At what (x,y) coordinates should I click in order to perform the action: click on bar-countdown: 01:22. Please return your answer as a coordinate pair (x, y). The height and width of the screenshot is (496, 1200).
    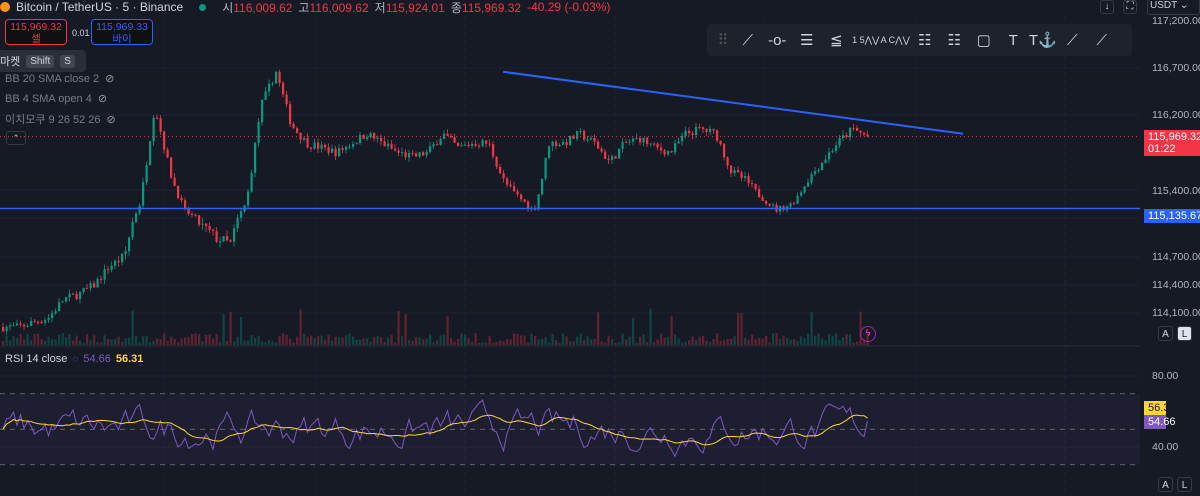
    Looking at the image, I should click on (1162, 149).